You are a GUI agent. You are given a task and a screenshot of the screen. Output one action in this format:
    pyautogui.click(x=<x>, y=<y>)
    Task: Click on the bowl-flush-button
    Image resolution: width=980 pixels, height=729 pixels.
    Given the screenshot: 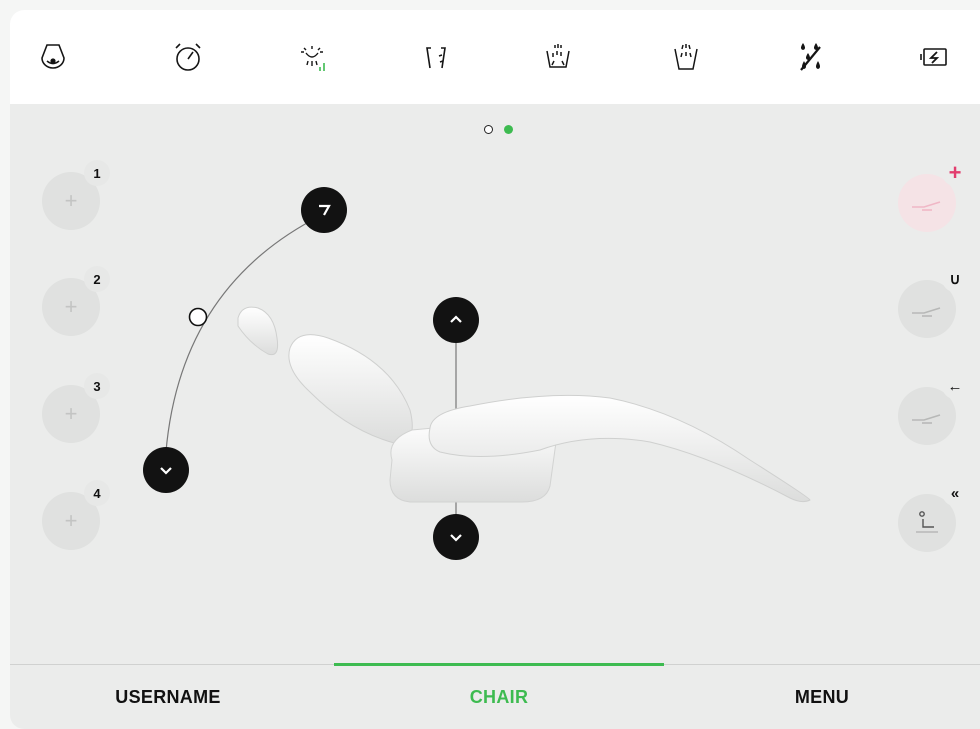 What is the action you would take?
    pyautogui.click(x=686, y=57)
    